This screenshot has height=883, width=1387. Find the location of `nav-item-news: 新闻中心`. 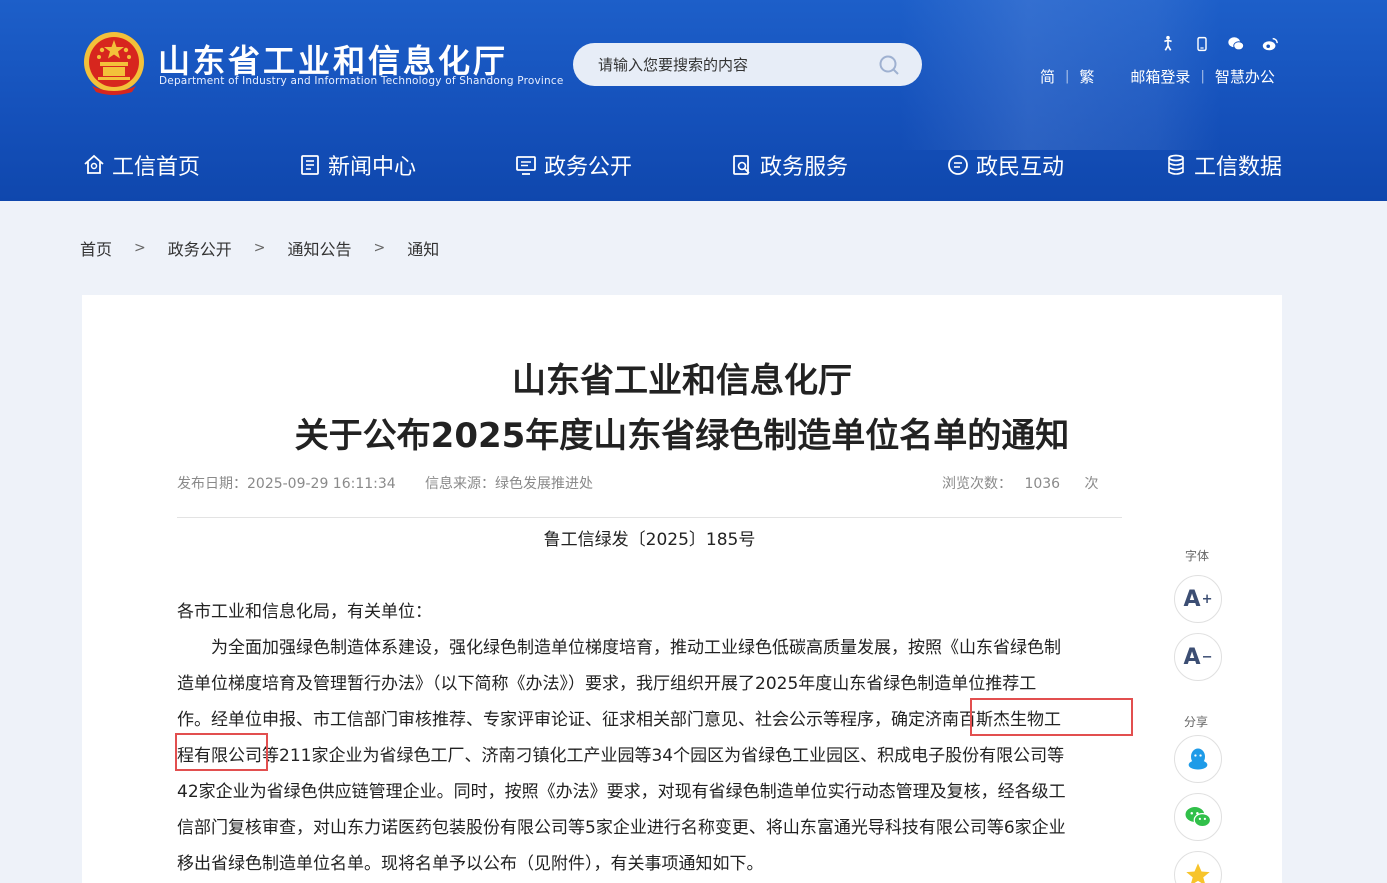

nav-item-news: 新闻中心 is located at coordinates (357, 165).